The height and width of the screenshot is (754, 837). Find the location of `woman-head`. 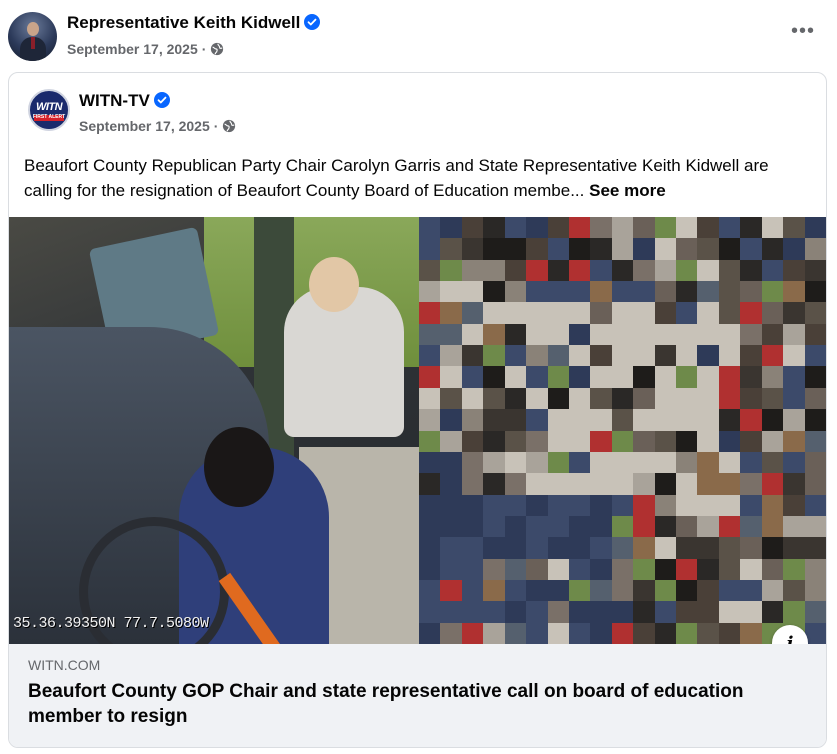

woman-head is located at coordinates (334, 284).